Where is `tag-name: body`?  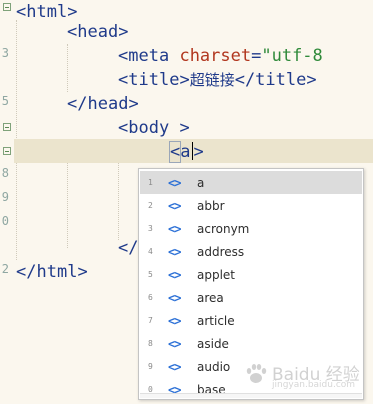
tag-name: body is located at coordinates (154, 128).